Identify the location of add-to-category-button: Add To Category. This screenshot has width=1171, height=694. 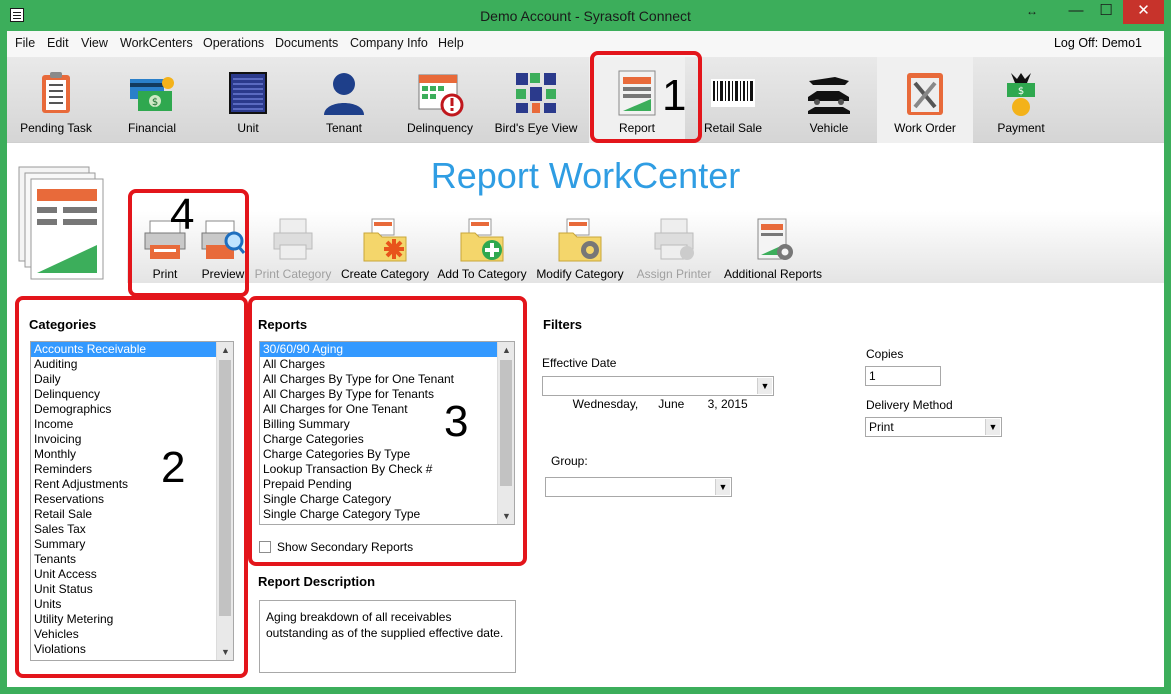
(482, 247).